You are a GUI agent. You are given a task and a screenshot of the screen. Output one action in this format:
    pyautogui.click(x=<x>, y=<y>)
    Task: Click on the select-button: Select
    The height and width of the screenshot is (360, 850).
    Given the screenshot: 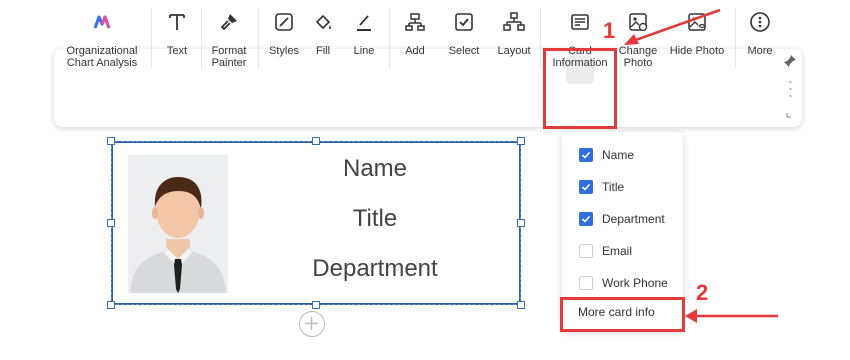 What is the action you would take?
    pyautogui.click(x=464, y=39)
    